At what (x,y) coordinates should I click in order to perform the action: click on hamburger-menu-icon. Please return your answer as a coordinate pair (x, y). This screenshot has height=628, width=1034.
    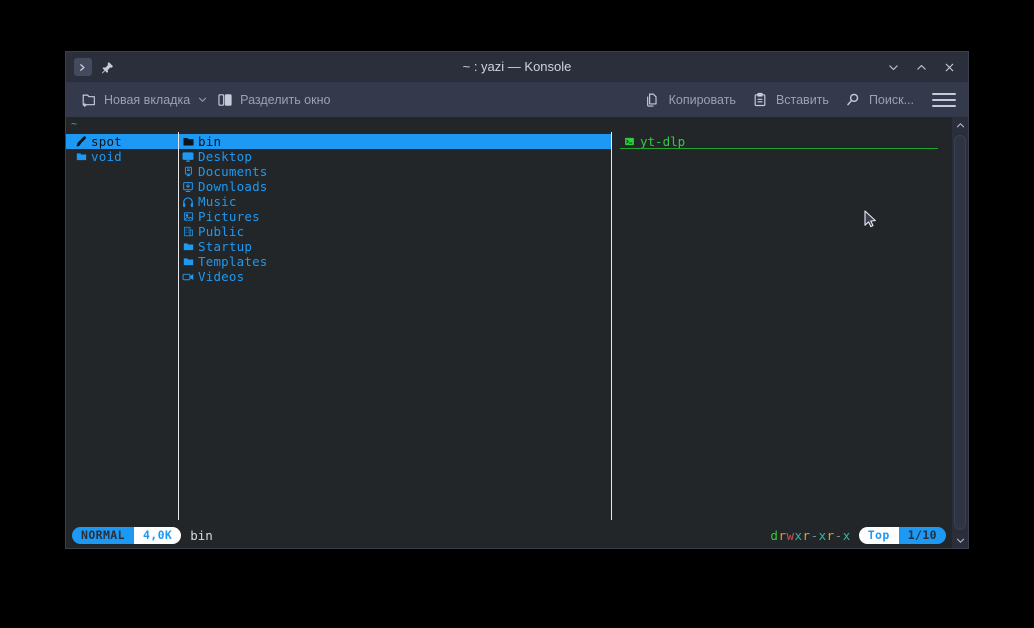
    Looking at the image, I should click on (944, 100).